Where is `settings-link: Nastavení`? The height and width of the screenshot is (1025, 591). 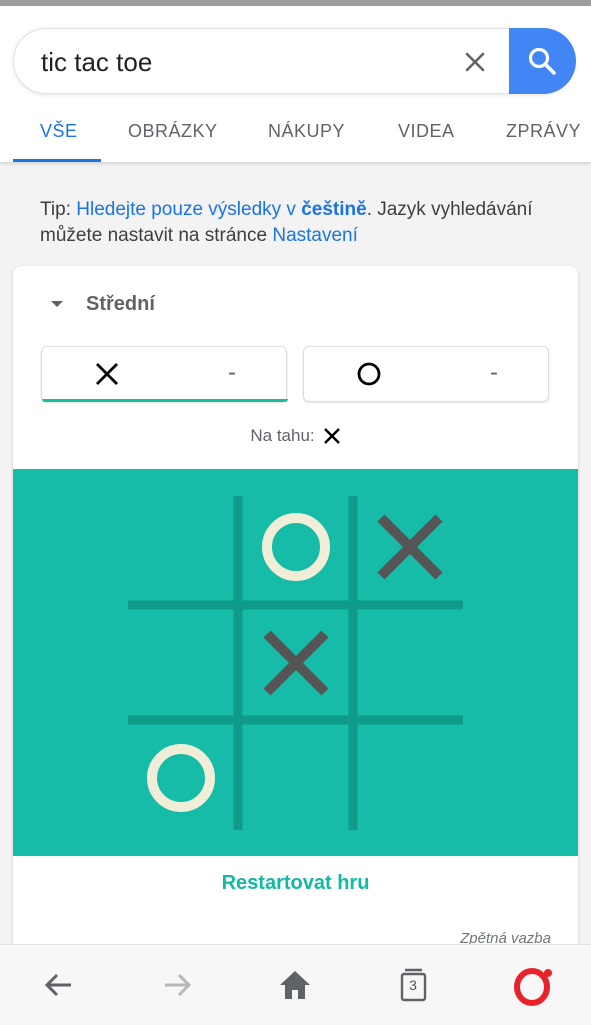 settings-link: Nastavení is located at coordinates (315, 235).